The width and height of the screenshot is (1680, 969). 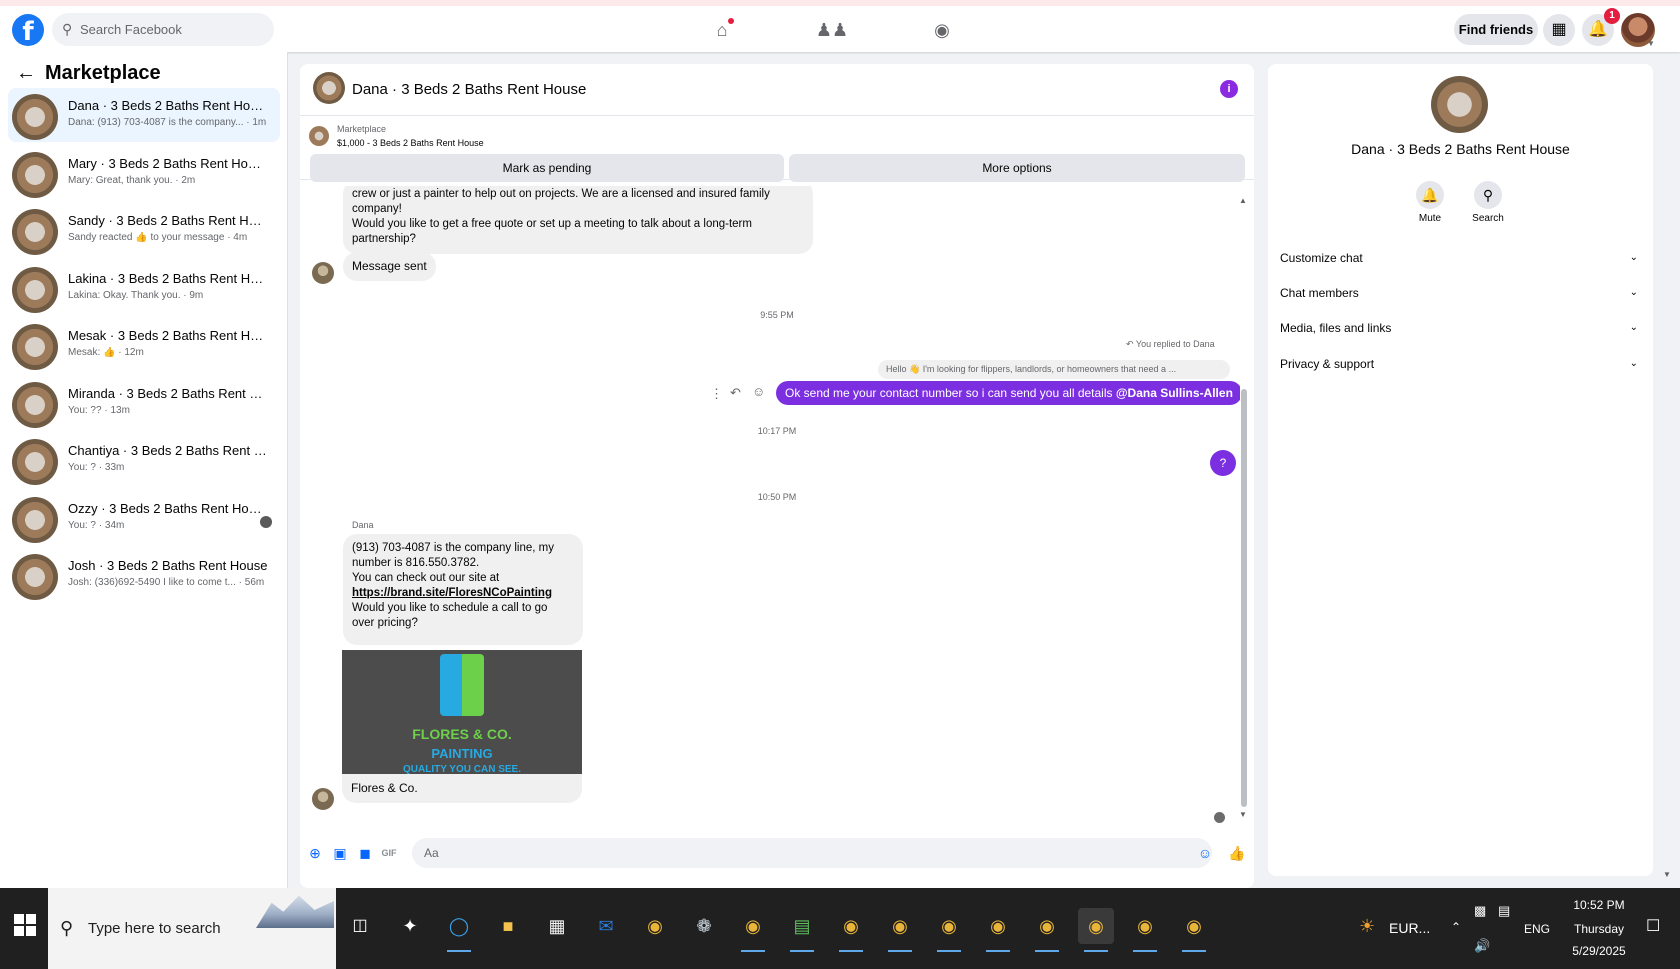 What do you see at coordinates (389, 266) in the screenshot?
I see `message-sent-bubble: Message sent` at bounding box center [389, 266].